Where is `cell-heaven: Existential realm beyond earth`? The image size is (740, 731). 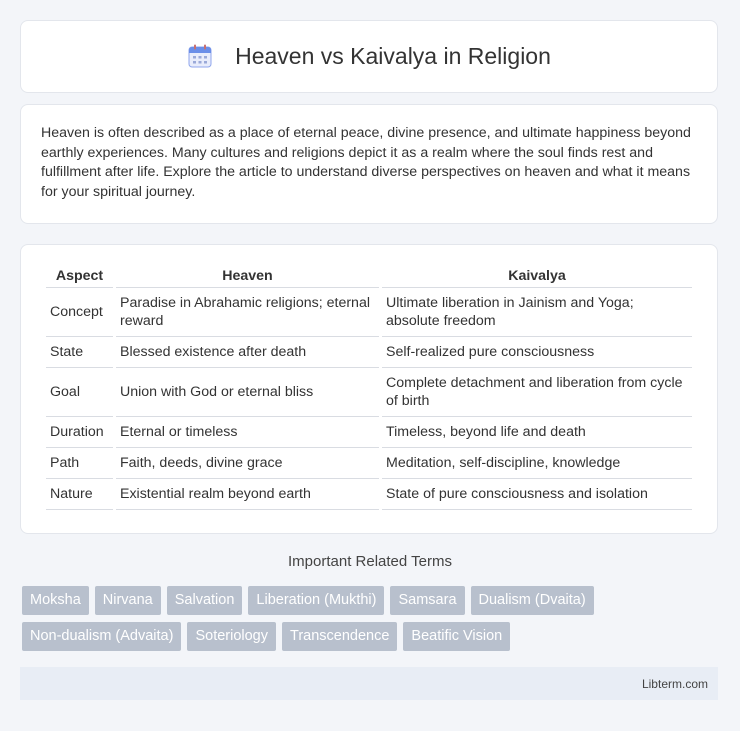 cell-heaven: Existential realm beyond earth is located at coordinates (247, 494).